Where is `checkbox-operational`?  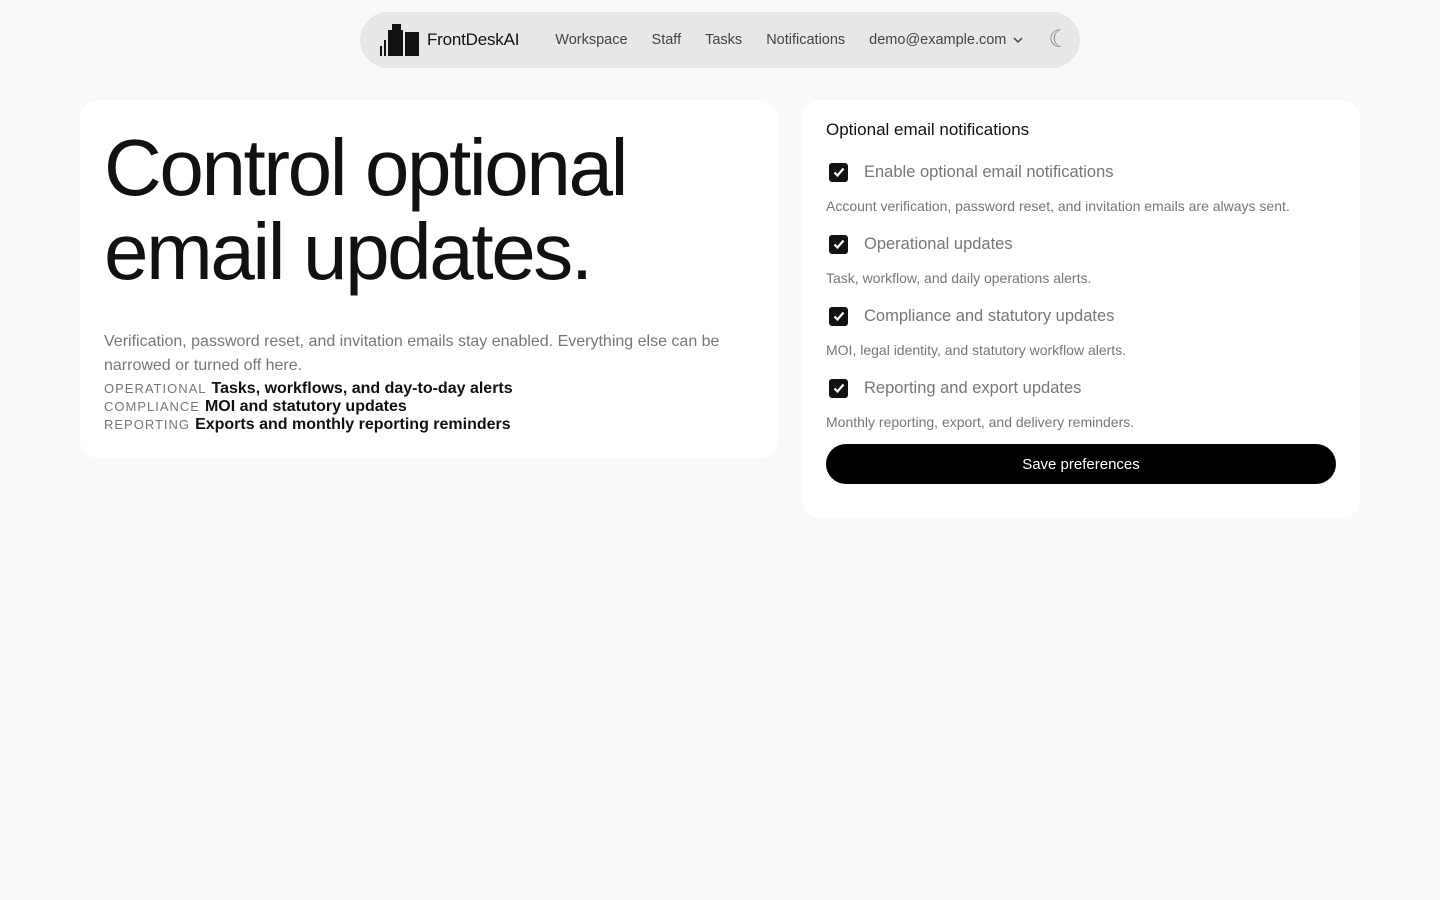 checkbox-operational is located at coordinates (838, 244).